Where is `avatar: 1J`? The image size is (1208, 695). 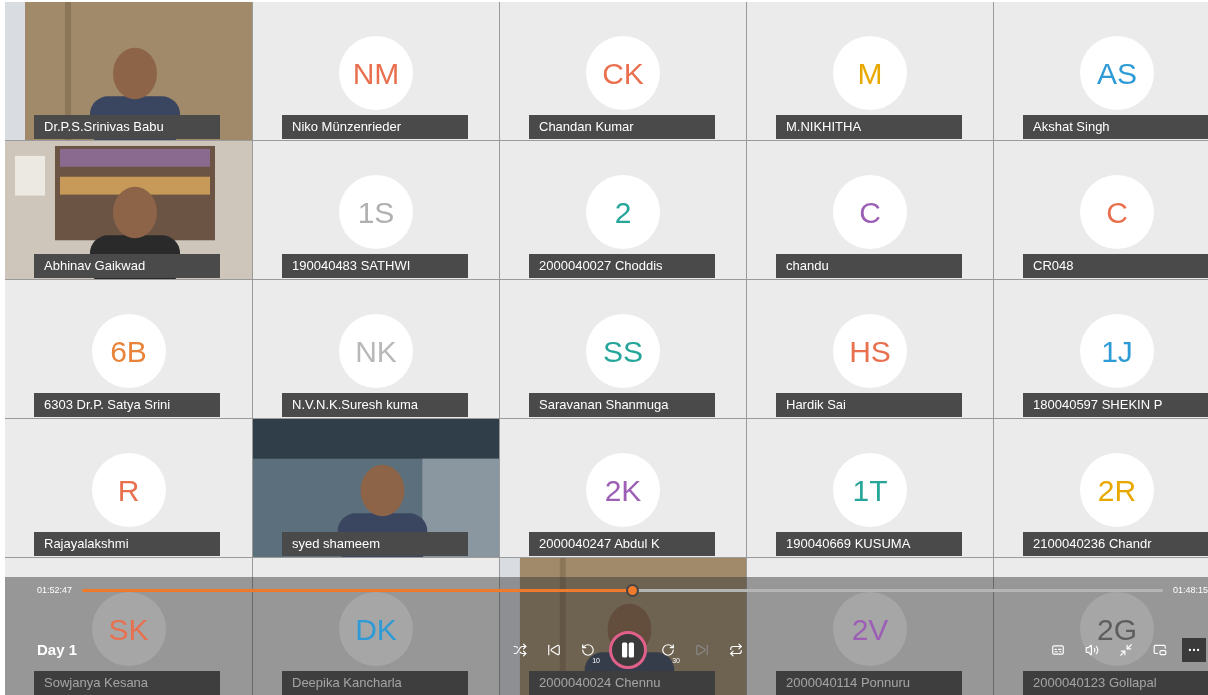
avatar: 1J is located at coordinates (1117, 351).